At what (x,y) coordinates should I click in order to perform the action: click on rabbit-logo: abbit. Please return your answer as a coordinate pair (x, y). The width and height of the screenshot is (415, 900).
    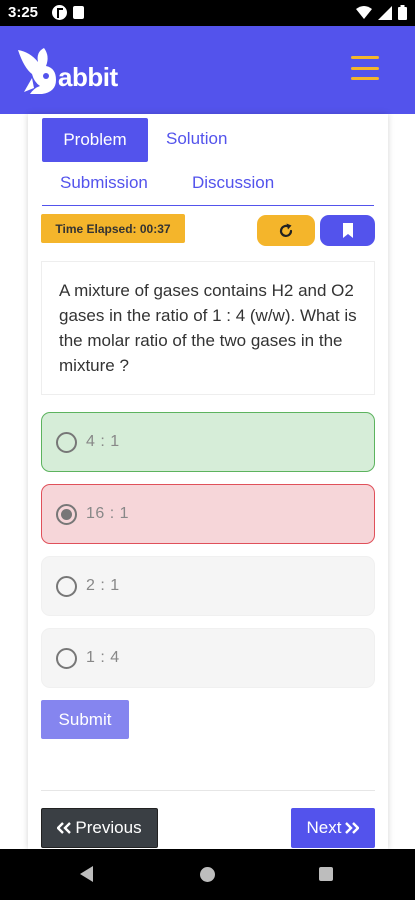
    Looking at the image, I should click on (67, 72).